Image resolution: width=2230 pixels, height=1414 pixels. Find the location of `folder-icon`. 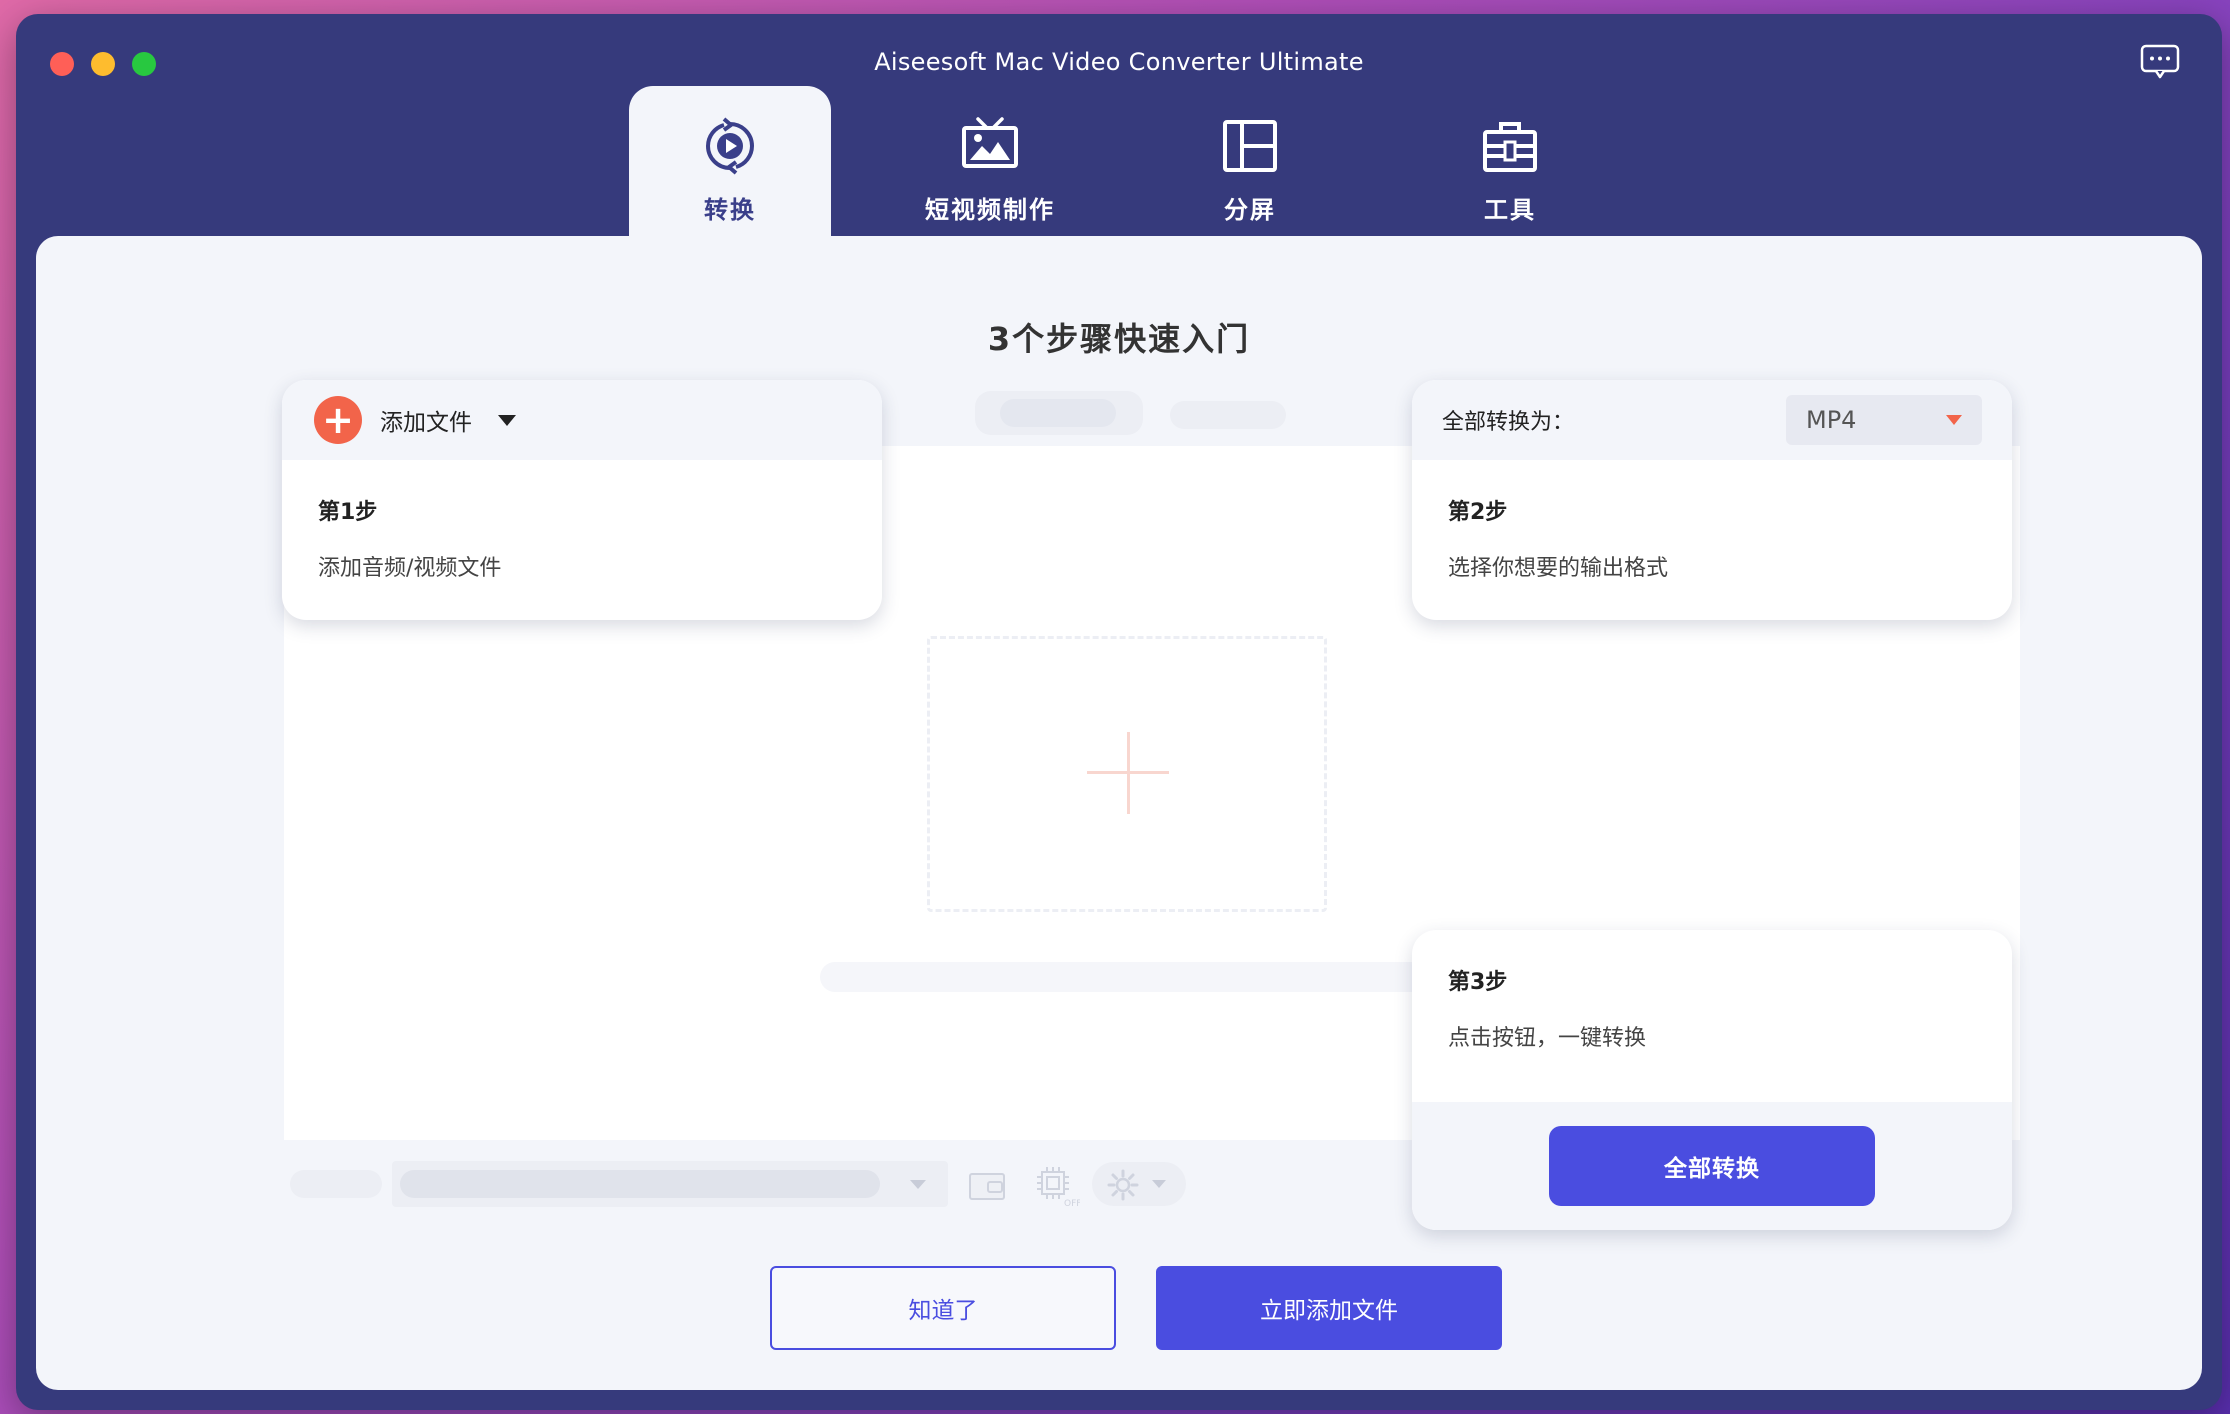

folder-icon is located at coordinates (987, 1186).